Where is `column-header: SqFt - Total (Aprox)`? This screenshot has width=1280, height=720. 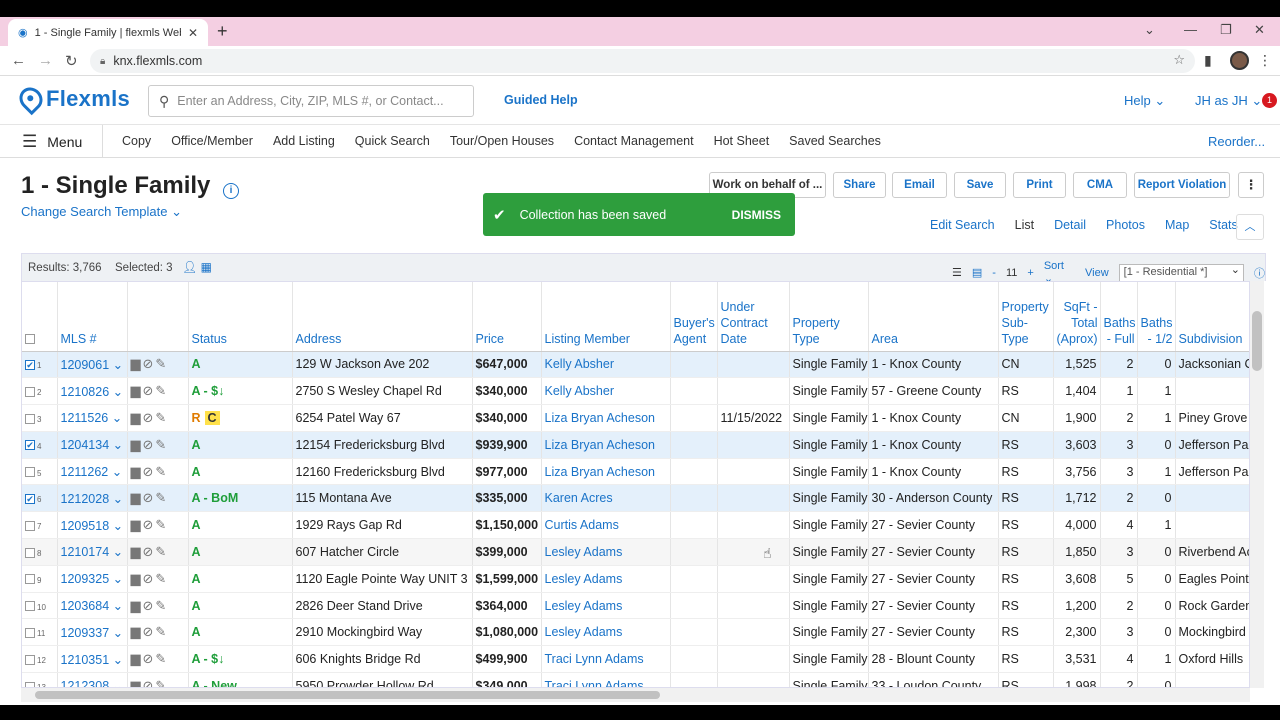 column-header: SqFt - Total (Aprox) is located at coordinates (1077, 317).